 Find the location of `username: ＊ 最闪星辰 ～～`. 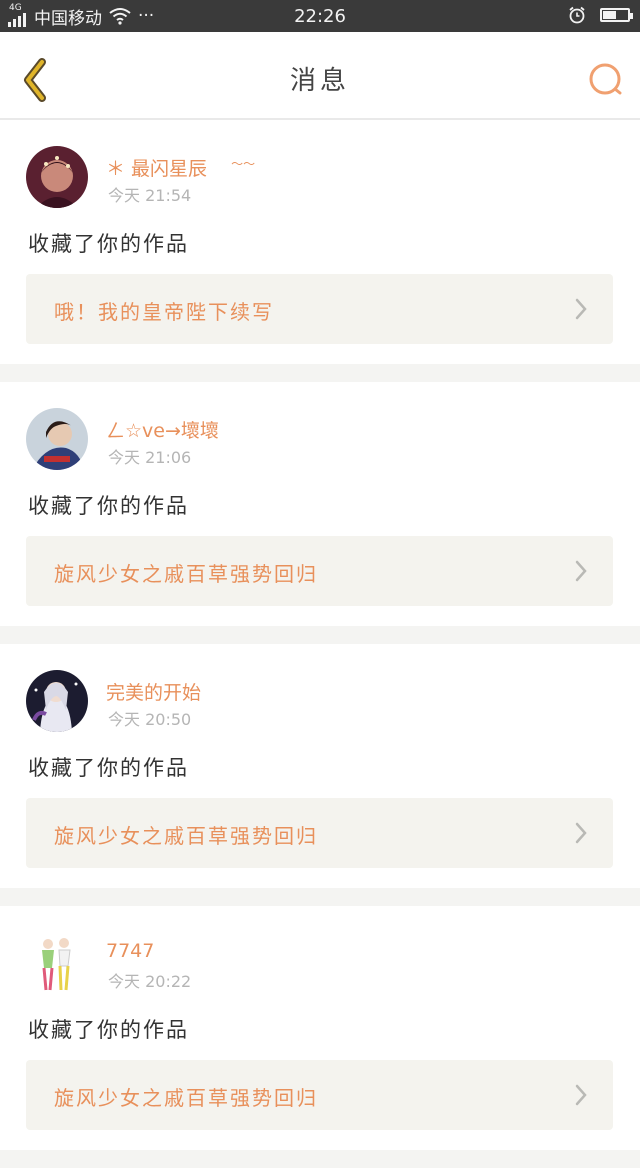

username: ＊ 最闪星辰 ～～ is located at coordinates (180, 167).